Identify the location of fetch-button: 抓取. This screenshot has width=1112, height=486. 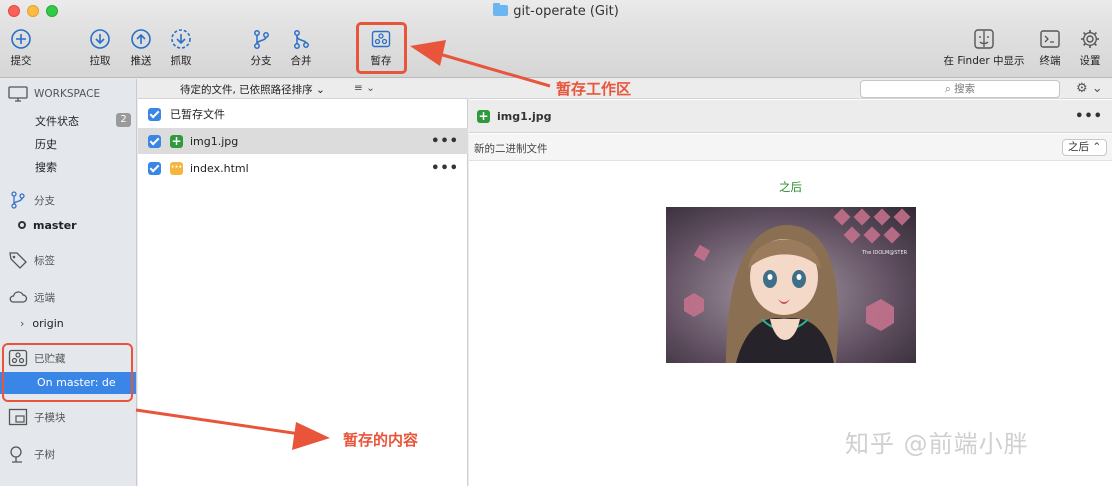
(181, 48).